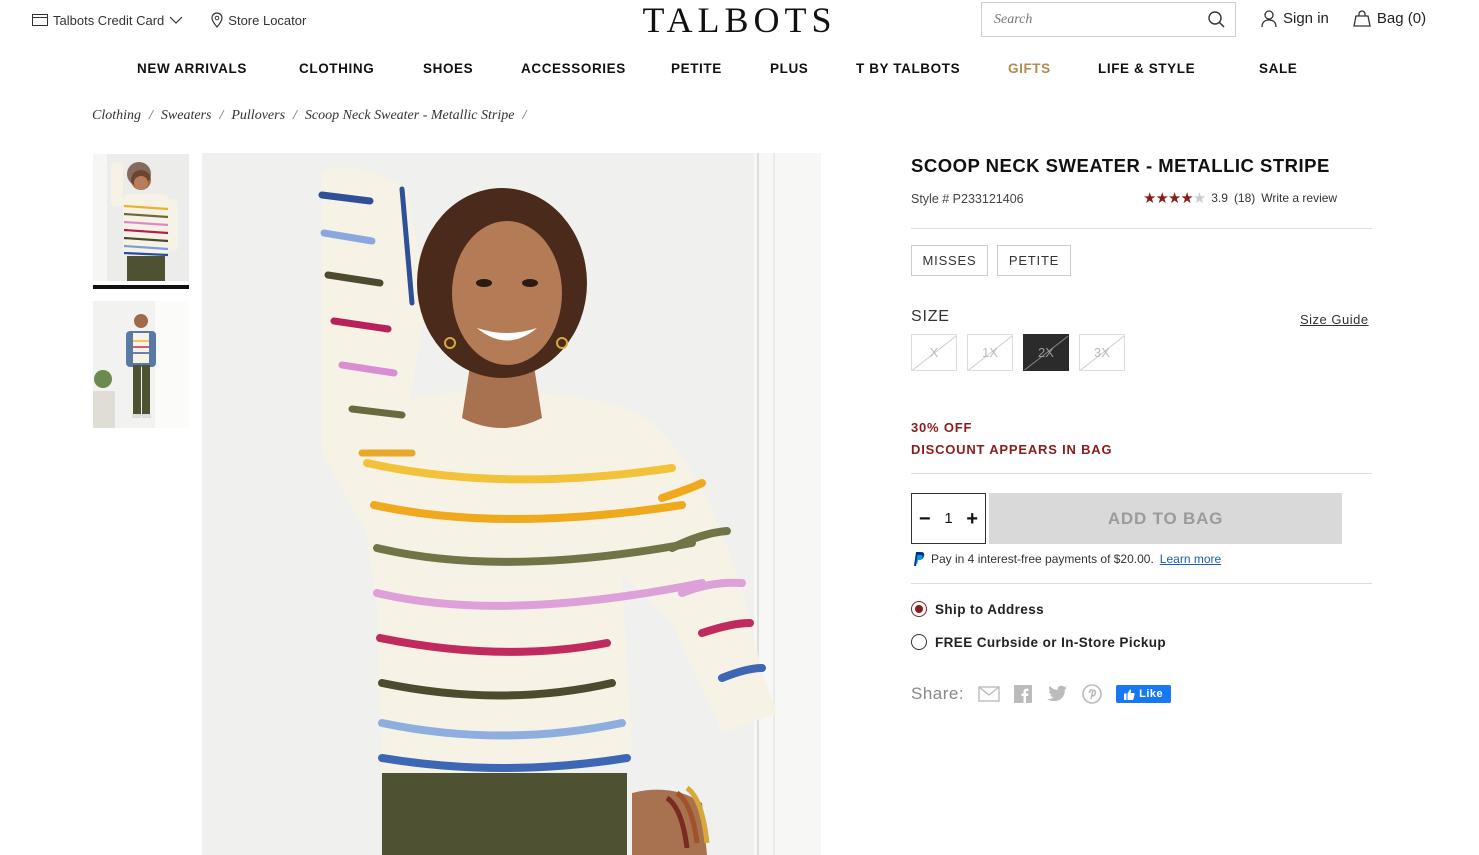  What do you see at coordinates (919, 642) in the screenshot?
I see `radio-unselected-icon` at bounding box center [919, 642].